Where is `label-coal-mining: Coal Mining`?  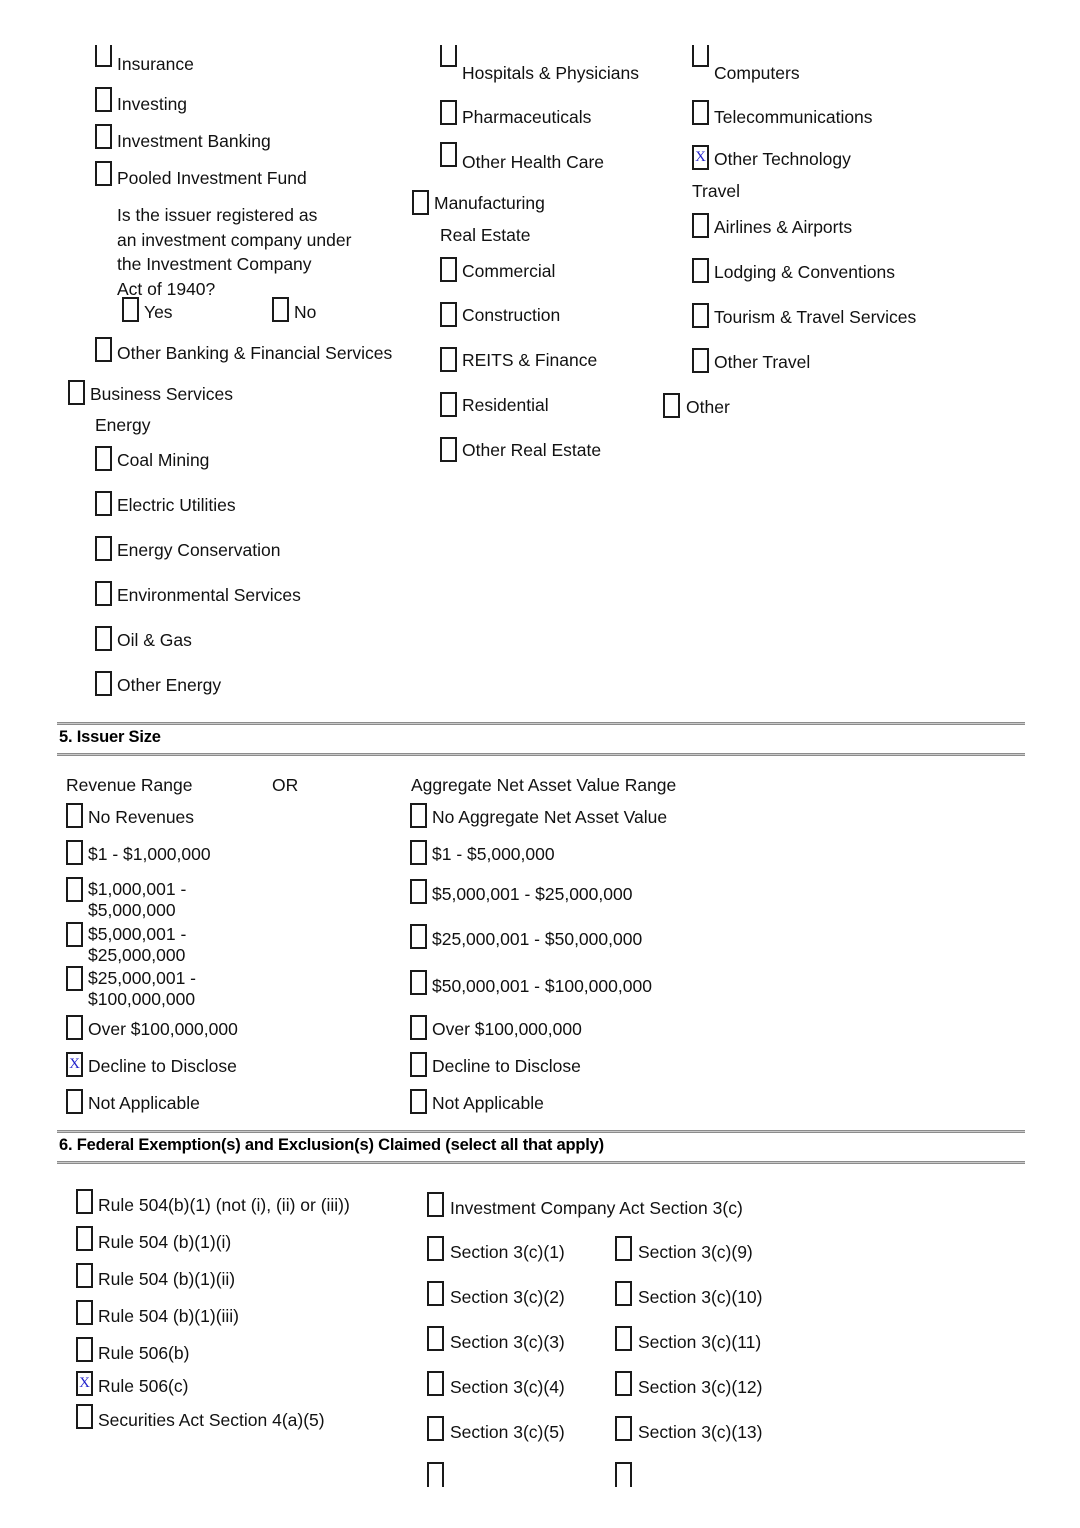
label-coal-mining: Coal Mining is located at coordinates (163, 460).